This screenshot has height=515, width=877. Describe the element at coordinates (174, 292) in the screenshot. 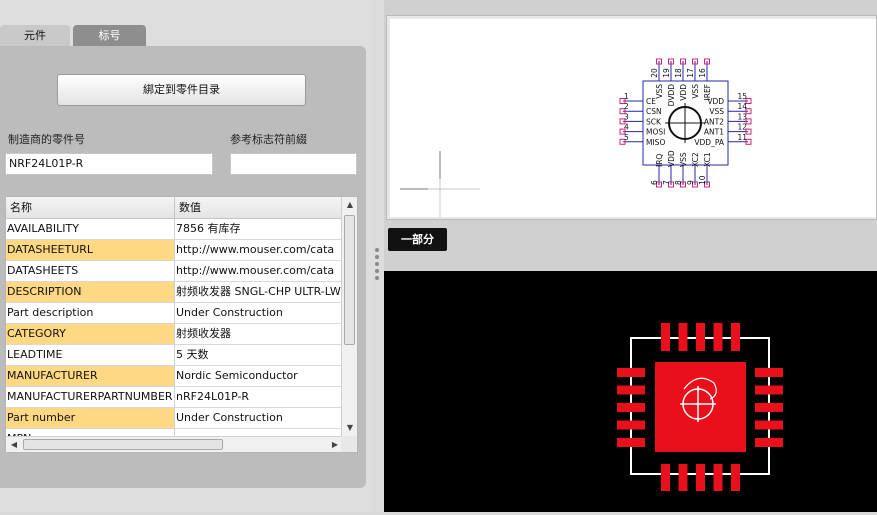

I see `table-row: DESCRIPTION 射频收发器 SNGL-CHP ULTR-LW` at that location.